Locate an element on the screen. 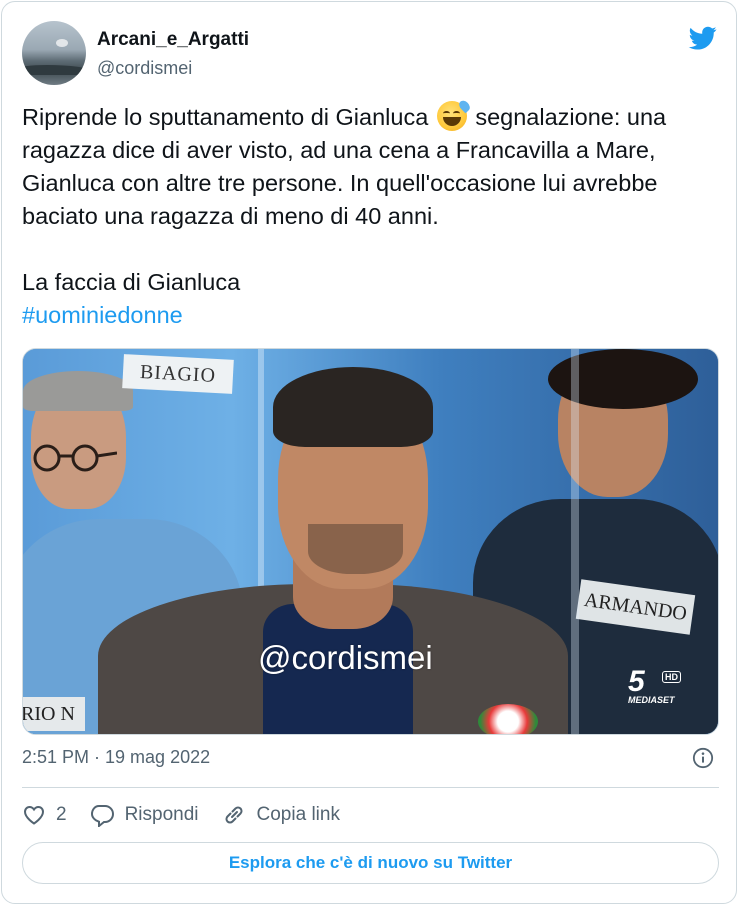 This screenshot has width=740, height=907. like-button: 2 is located at coordinates (44, 815).